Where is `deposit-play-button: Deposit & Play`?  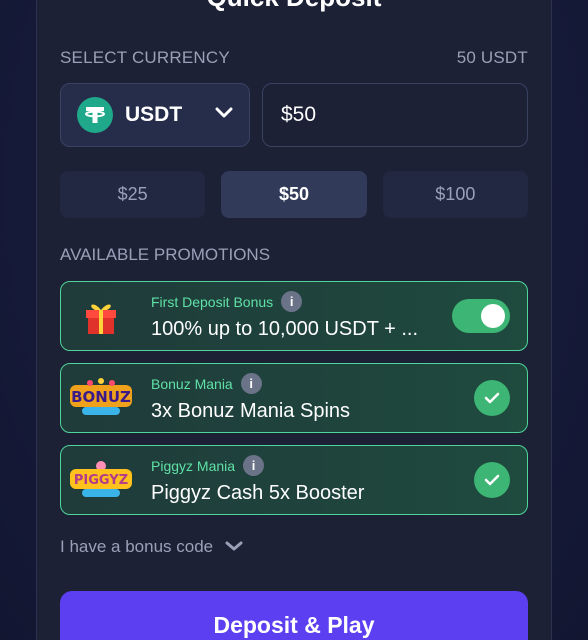
deposit-play-button: Deposit & Play is located at coordinates (294, 615).